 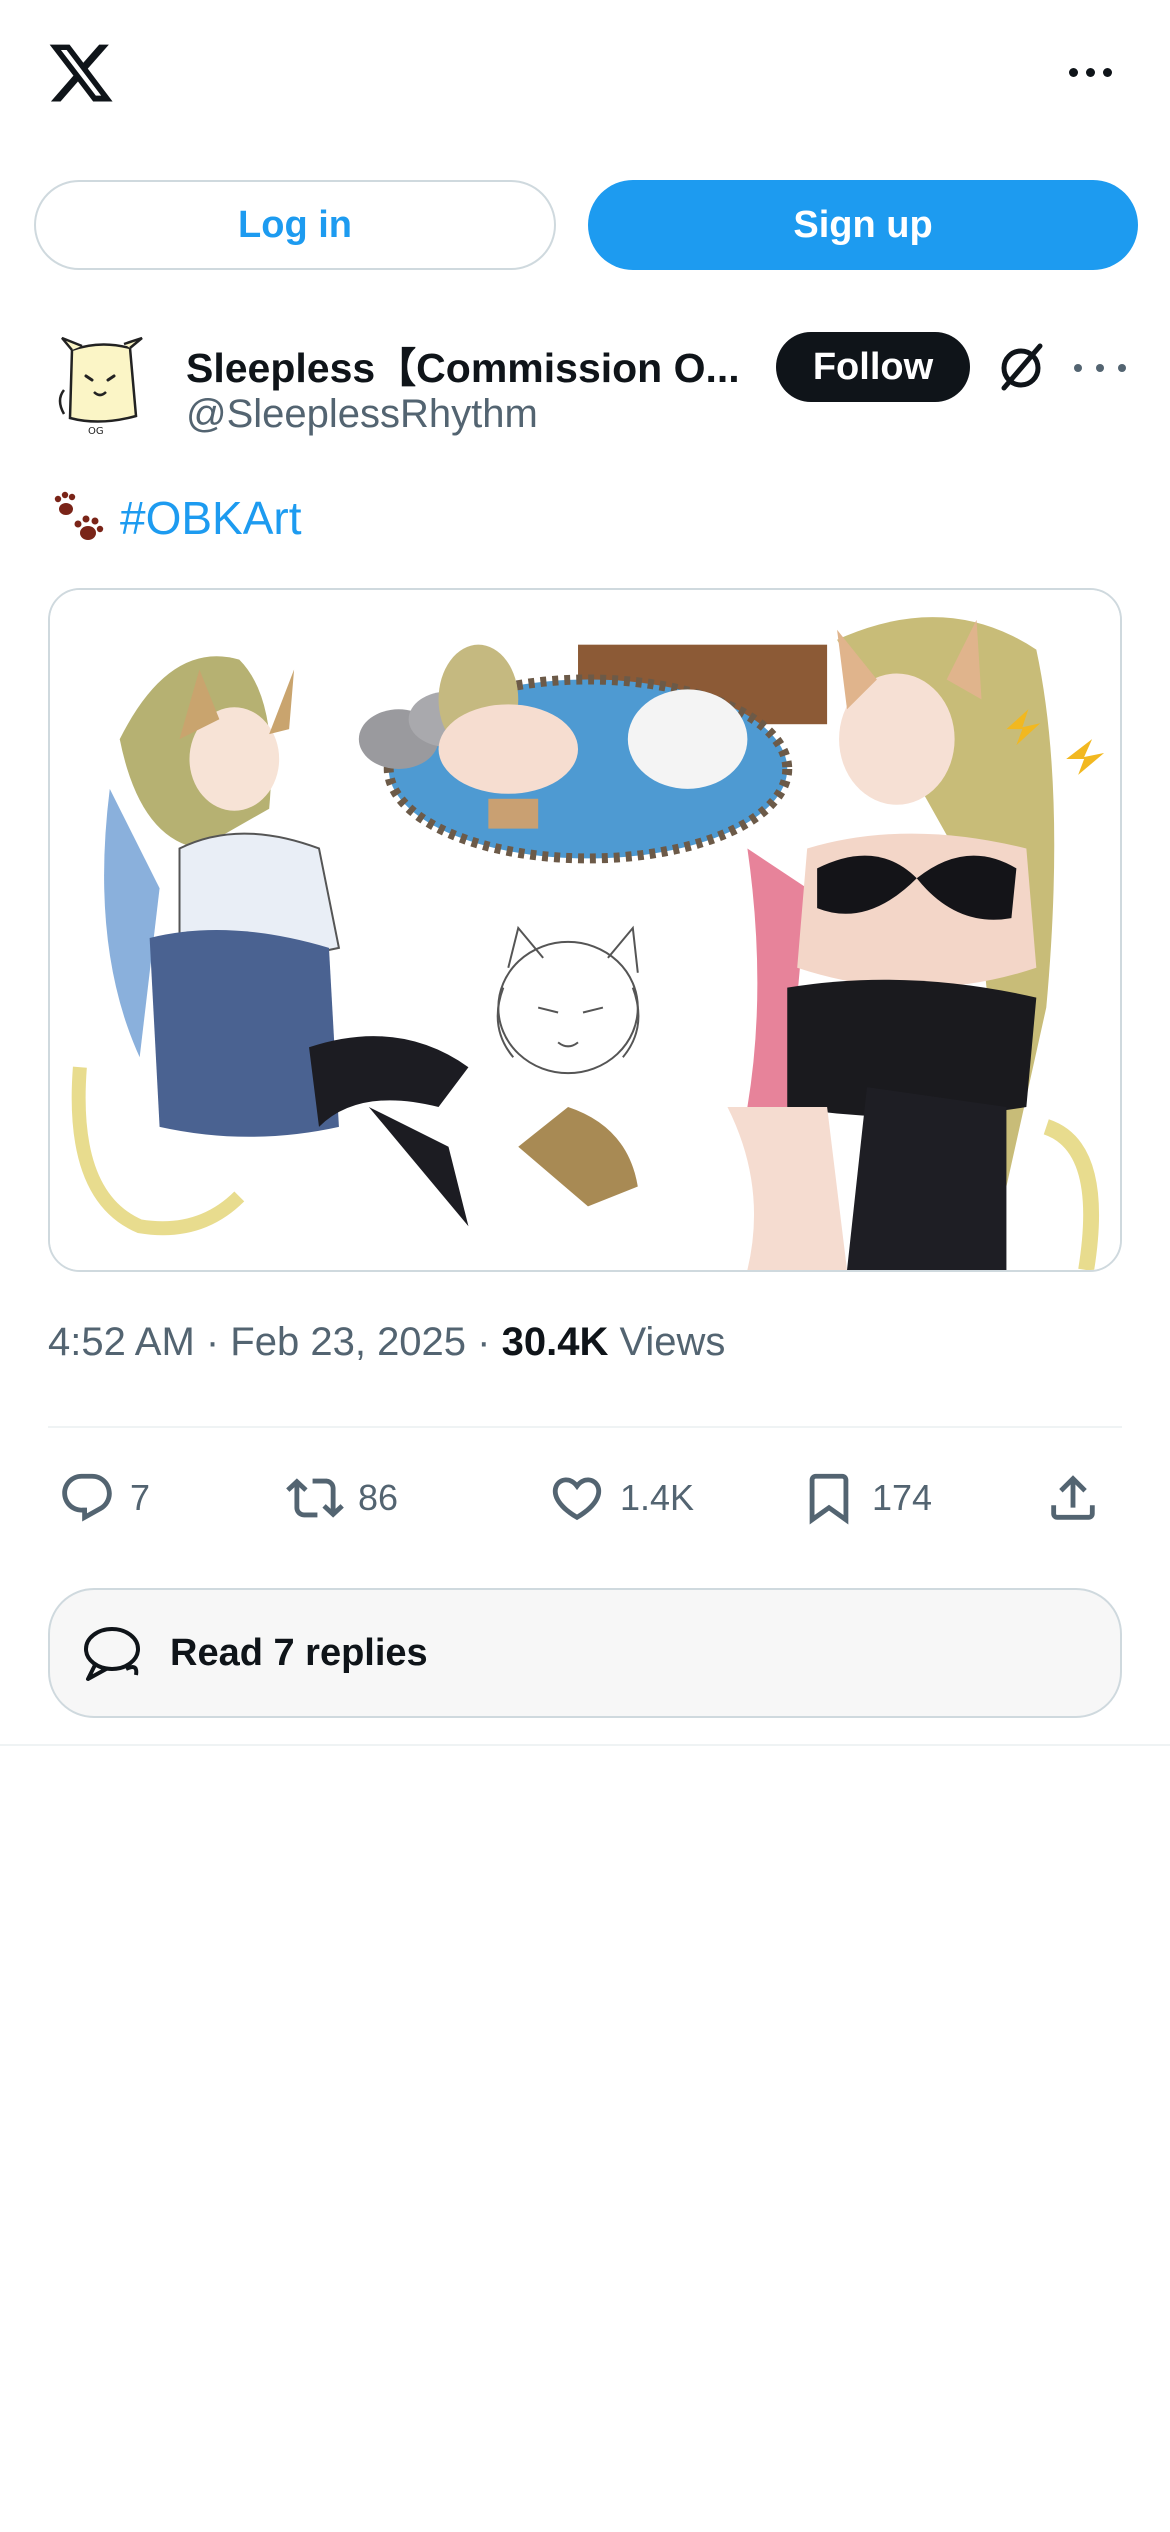 I want to click on read-replies-label: Read 7 replies, so click(x=299, y=1652).